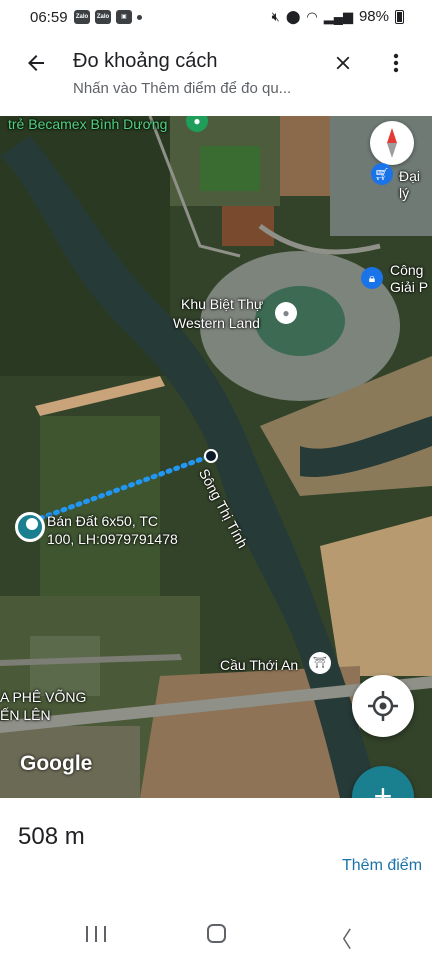 The height and width of the screenshot is (960, 432). I want to click on place-pin-icon: ●, so click(286, 313).